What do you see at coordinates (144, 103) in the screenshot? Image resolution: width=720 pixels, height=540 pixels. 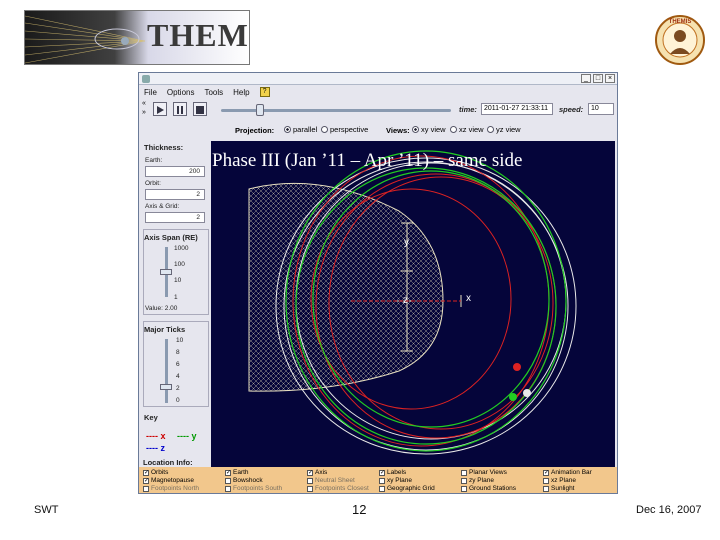 I see `collapse-up-icon: «` at bounding box center [144, 103].